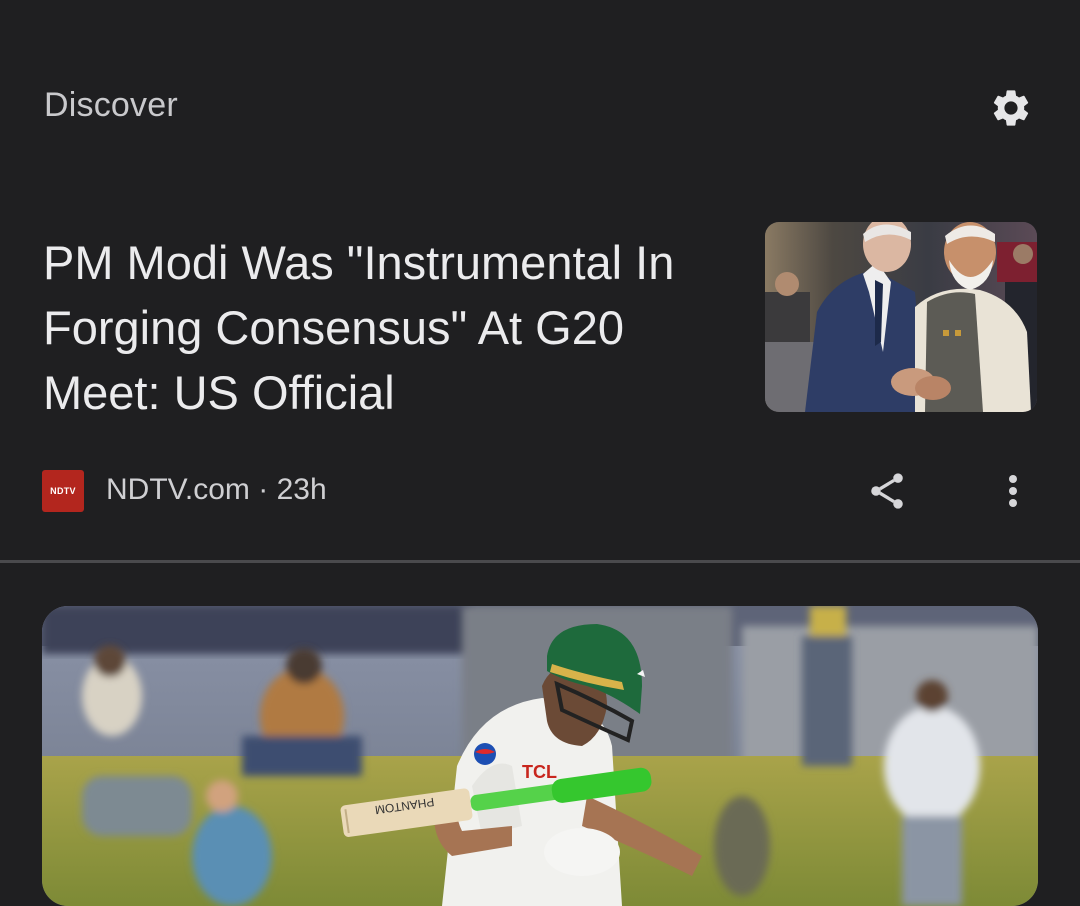 This screenshot has height=906, width=1080. I want to click on article-age: 23h, so click(301, 489).